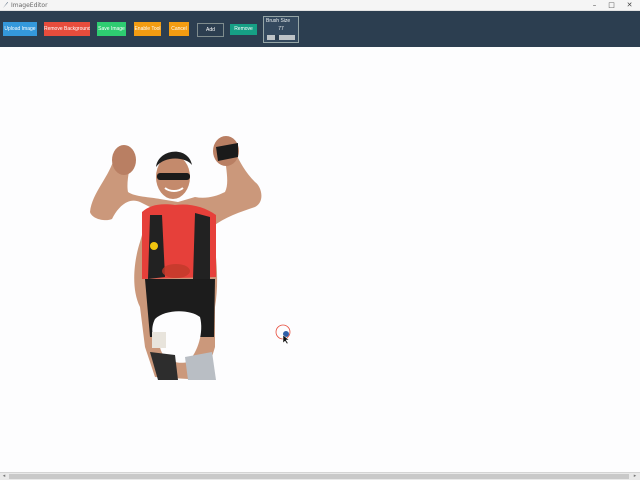 This screenshot has height=480, width=640. What do you see at coordinates (278, 21) in the screenshot?
I see `brush-size-label: Brush Size` at bounding box center [278, 21].